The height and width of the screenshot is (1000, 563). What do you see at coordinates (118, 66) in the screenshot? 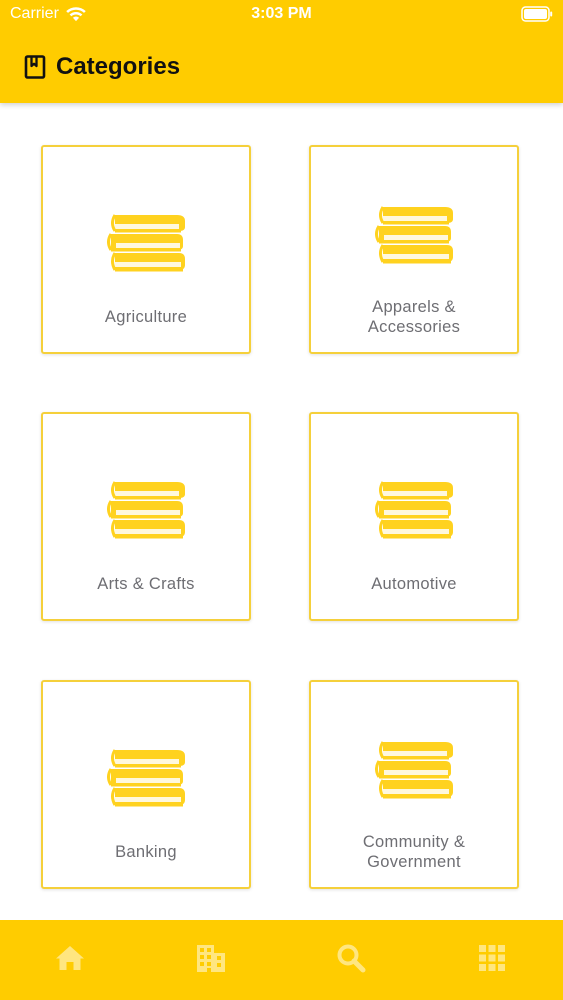
I see `page-title: Categories` at bounding box center [118, 66].